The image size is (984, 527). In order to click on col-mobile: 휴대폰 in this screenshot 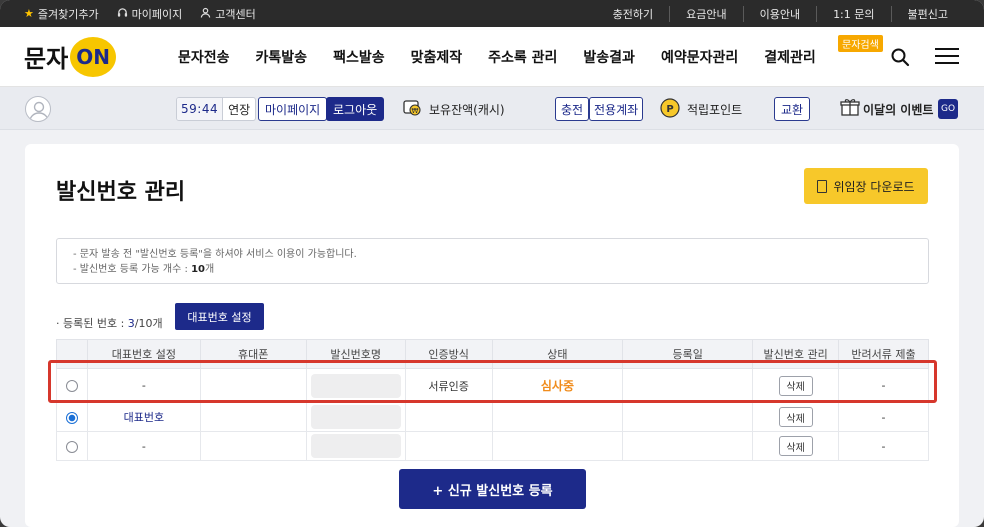, I will do `click(253, 354)`.